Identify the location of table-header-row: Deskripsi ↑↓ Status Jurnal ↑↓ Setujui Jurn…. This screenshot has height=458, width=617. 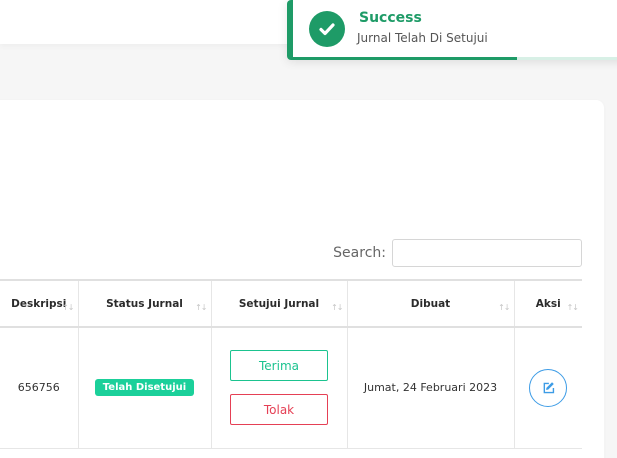
(291, 303).